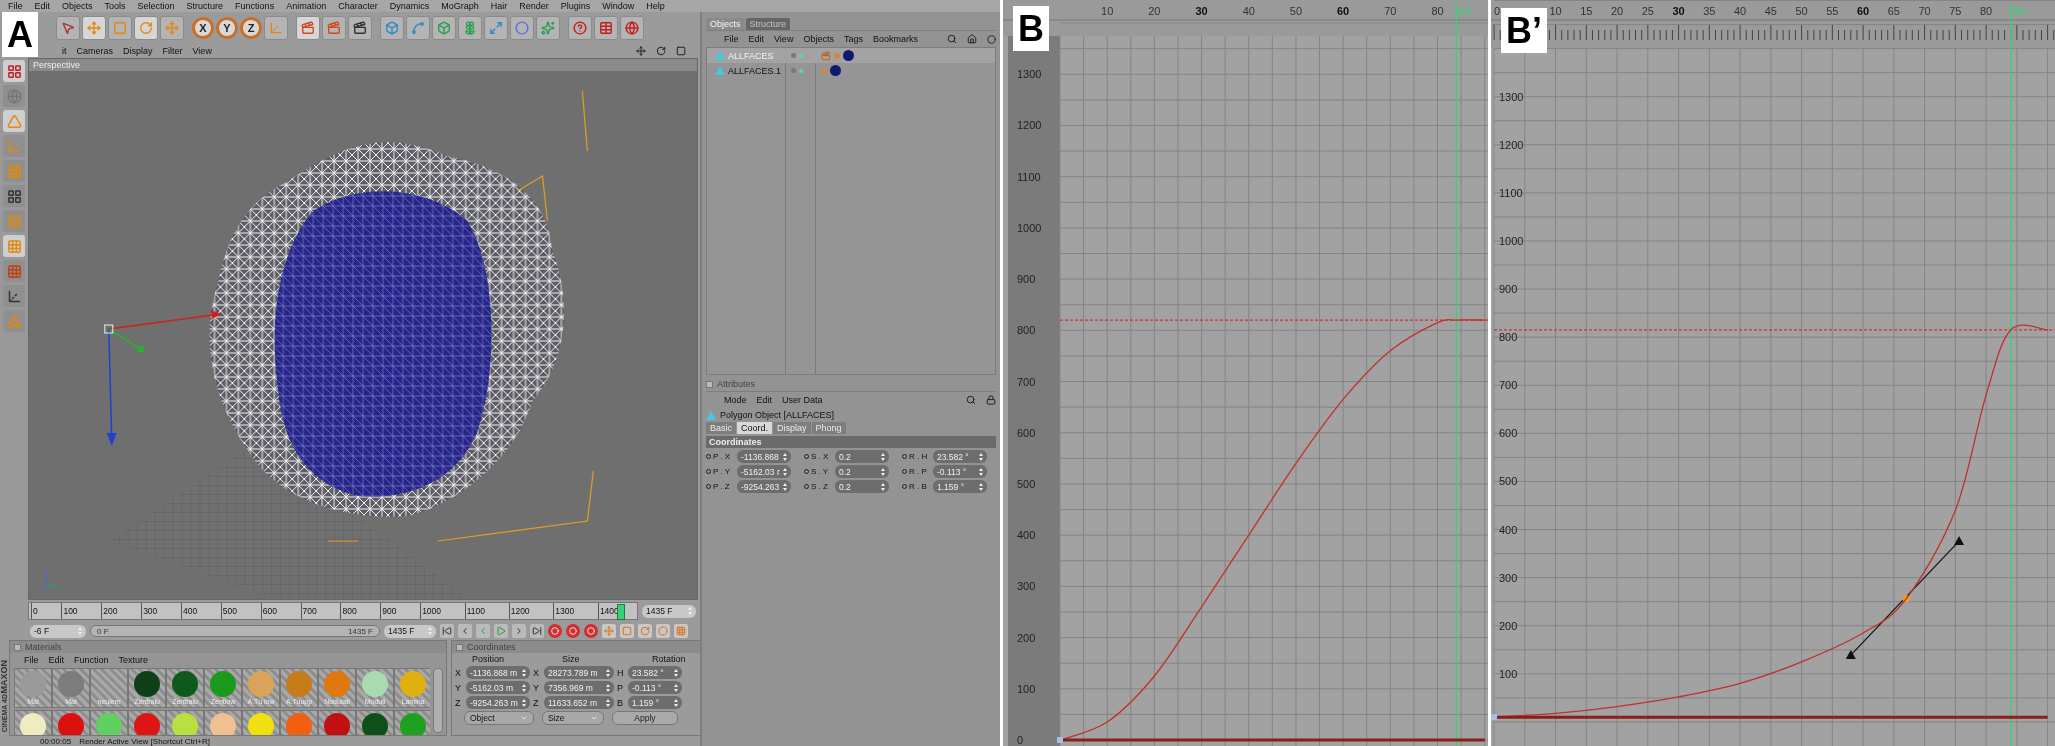 The height and width of the screenshot is (746, 2055). What do you see at coordinates (58, 631) in the screenshot?
I see `start-frame-field: -6 F` at bounding box center [58, 631].